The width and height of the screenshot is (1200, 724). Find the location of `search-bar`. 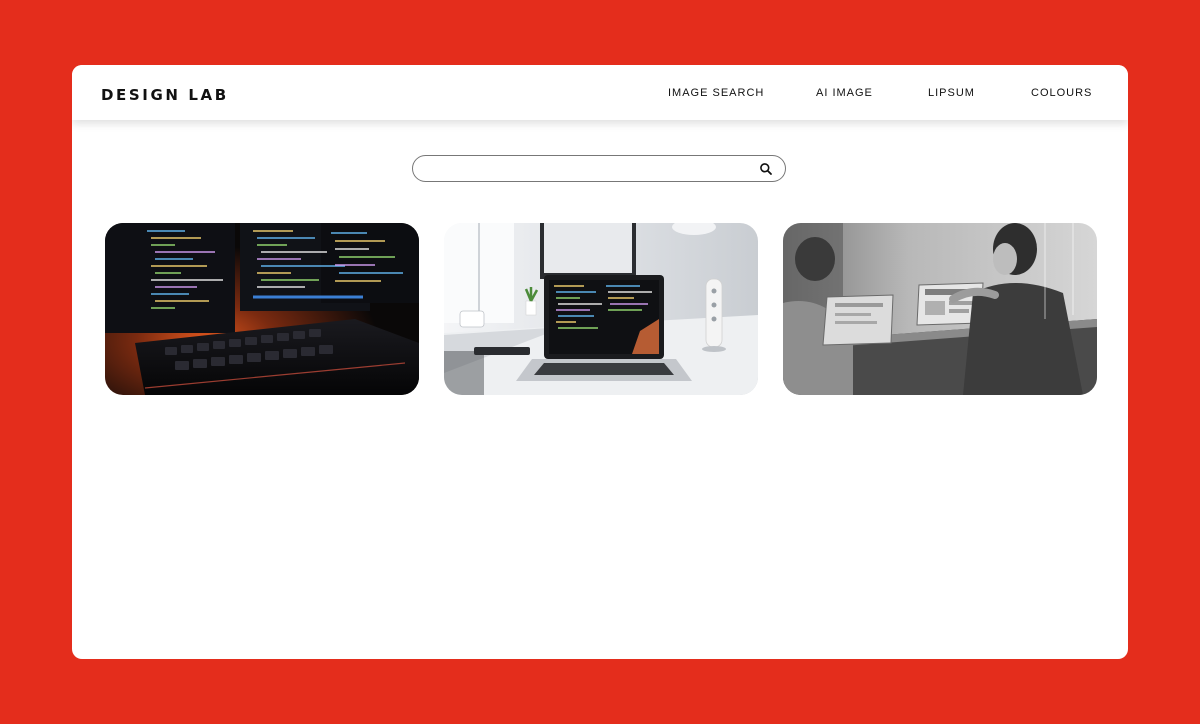

search-bar is located at coordinates (599, 168).